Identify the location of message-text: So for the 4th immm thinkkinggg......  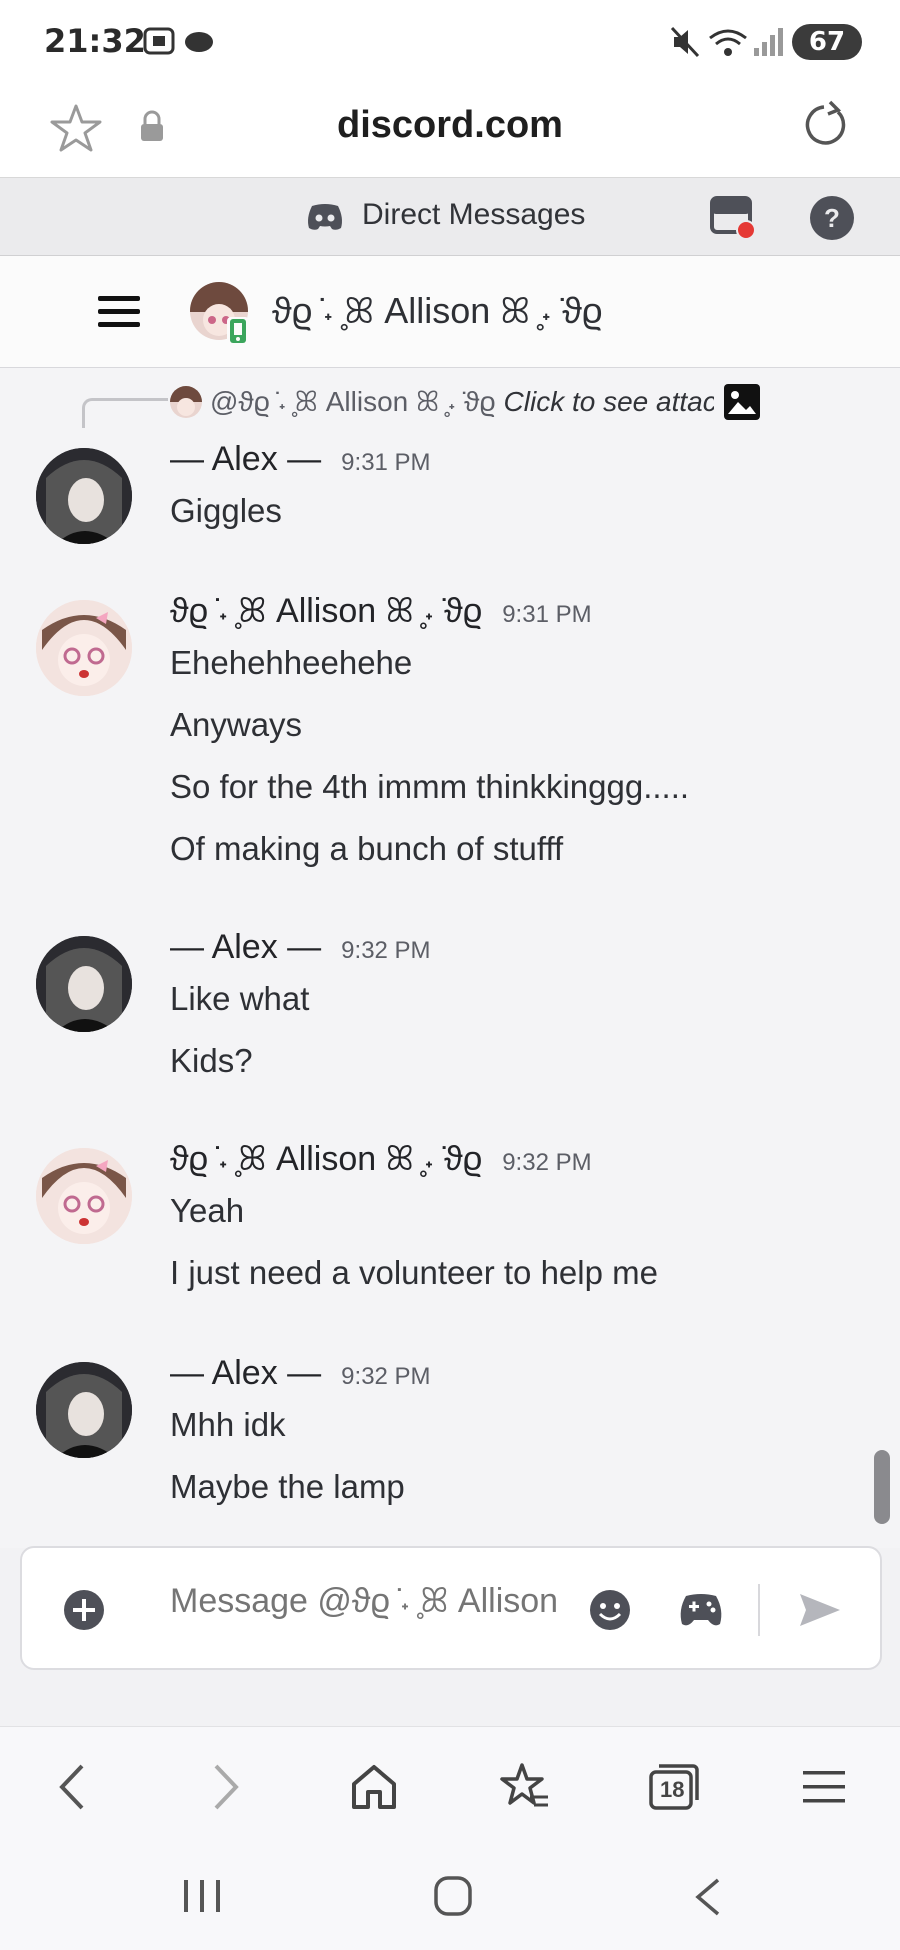
(430, 786).